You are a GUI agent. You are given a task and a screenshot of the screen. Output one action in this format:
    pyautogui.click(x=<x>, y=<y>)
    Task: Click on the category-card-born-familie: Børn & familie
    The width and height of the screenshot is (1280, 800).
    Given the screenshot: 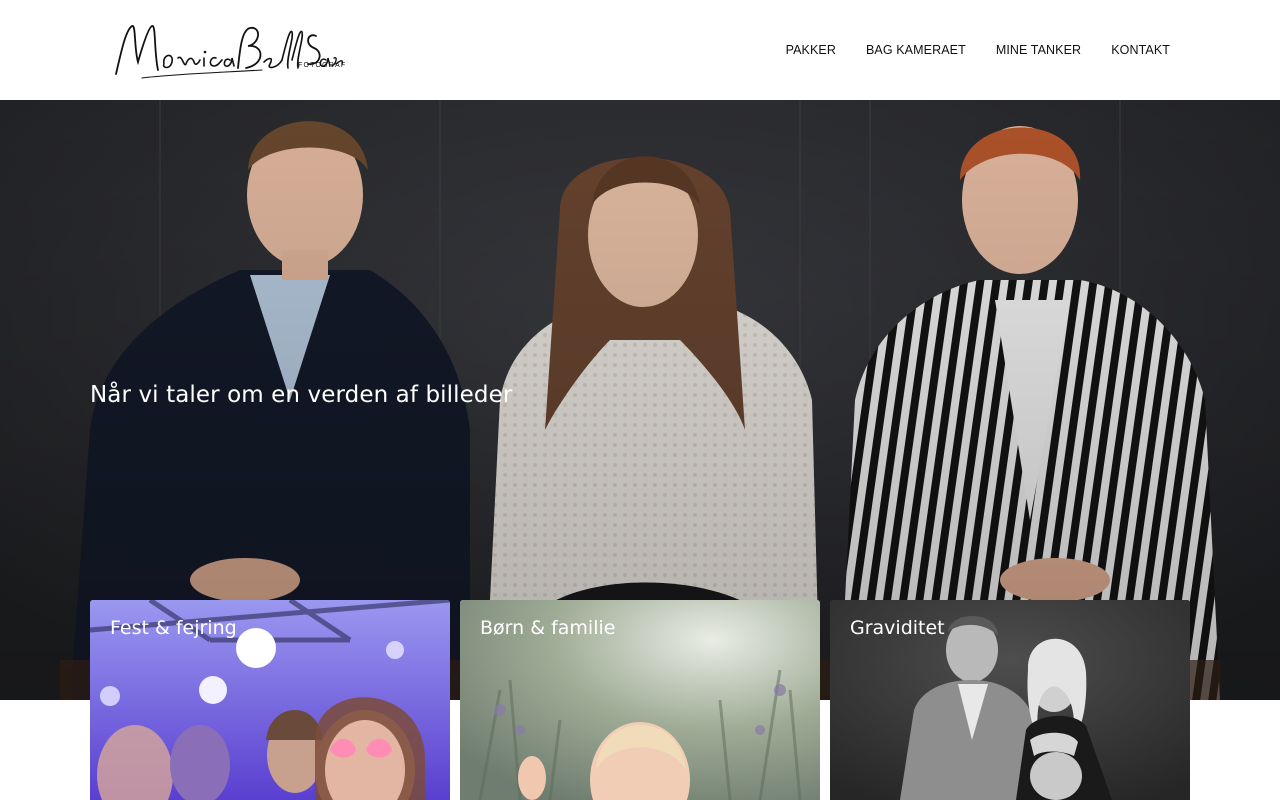 What is the action you would take?
    pyautogui.click(x=640, y=700)
    